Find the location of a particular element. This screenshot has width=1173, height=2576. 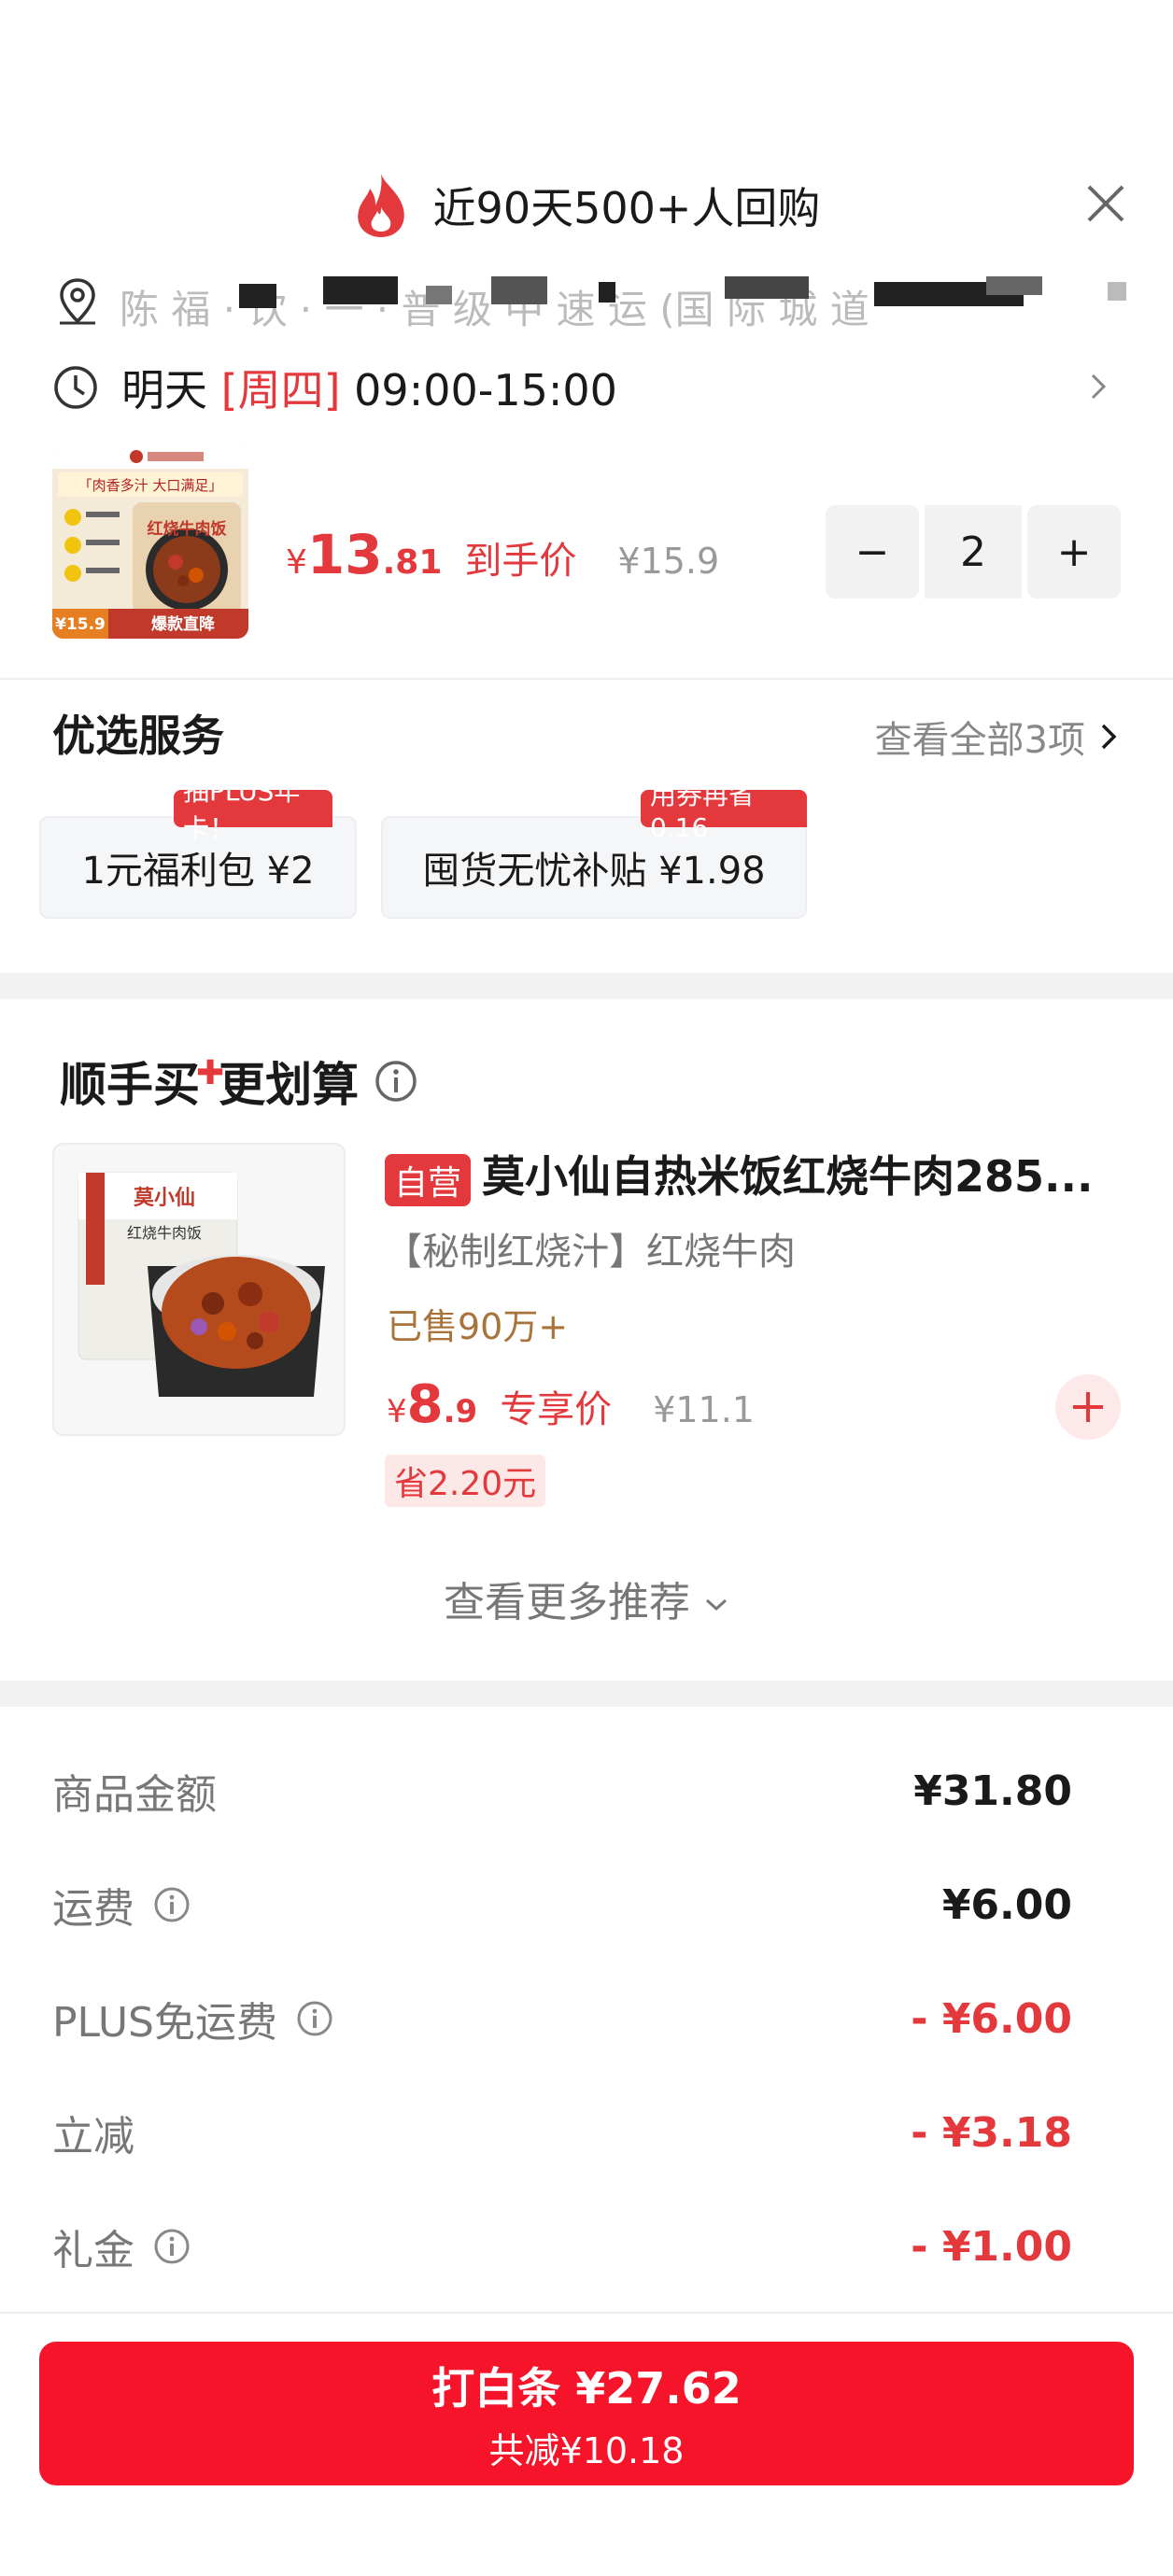

pay-button-label: 打白条 ¥27.62 is located at coordinates (586, 2388).